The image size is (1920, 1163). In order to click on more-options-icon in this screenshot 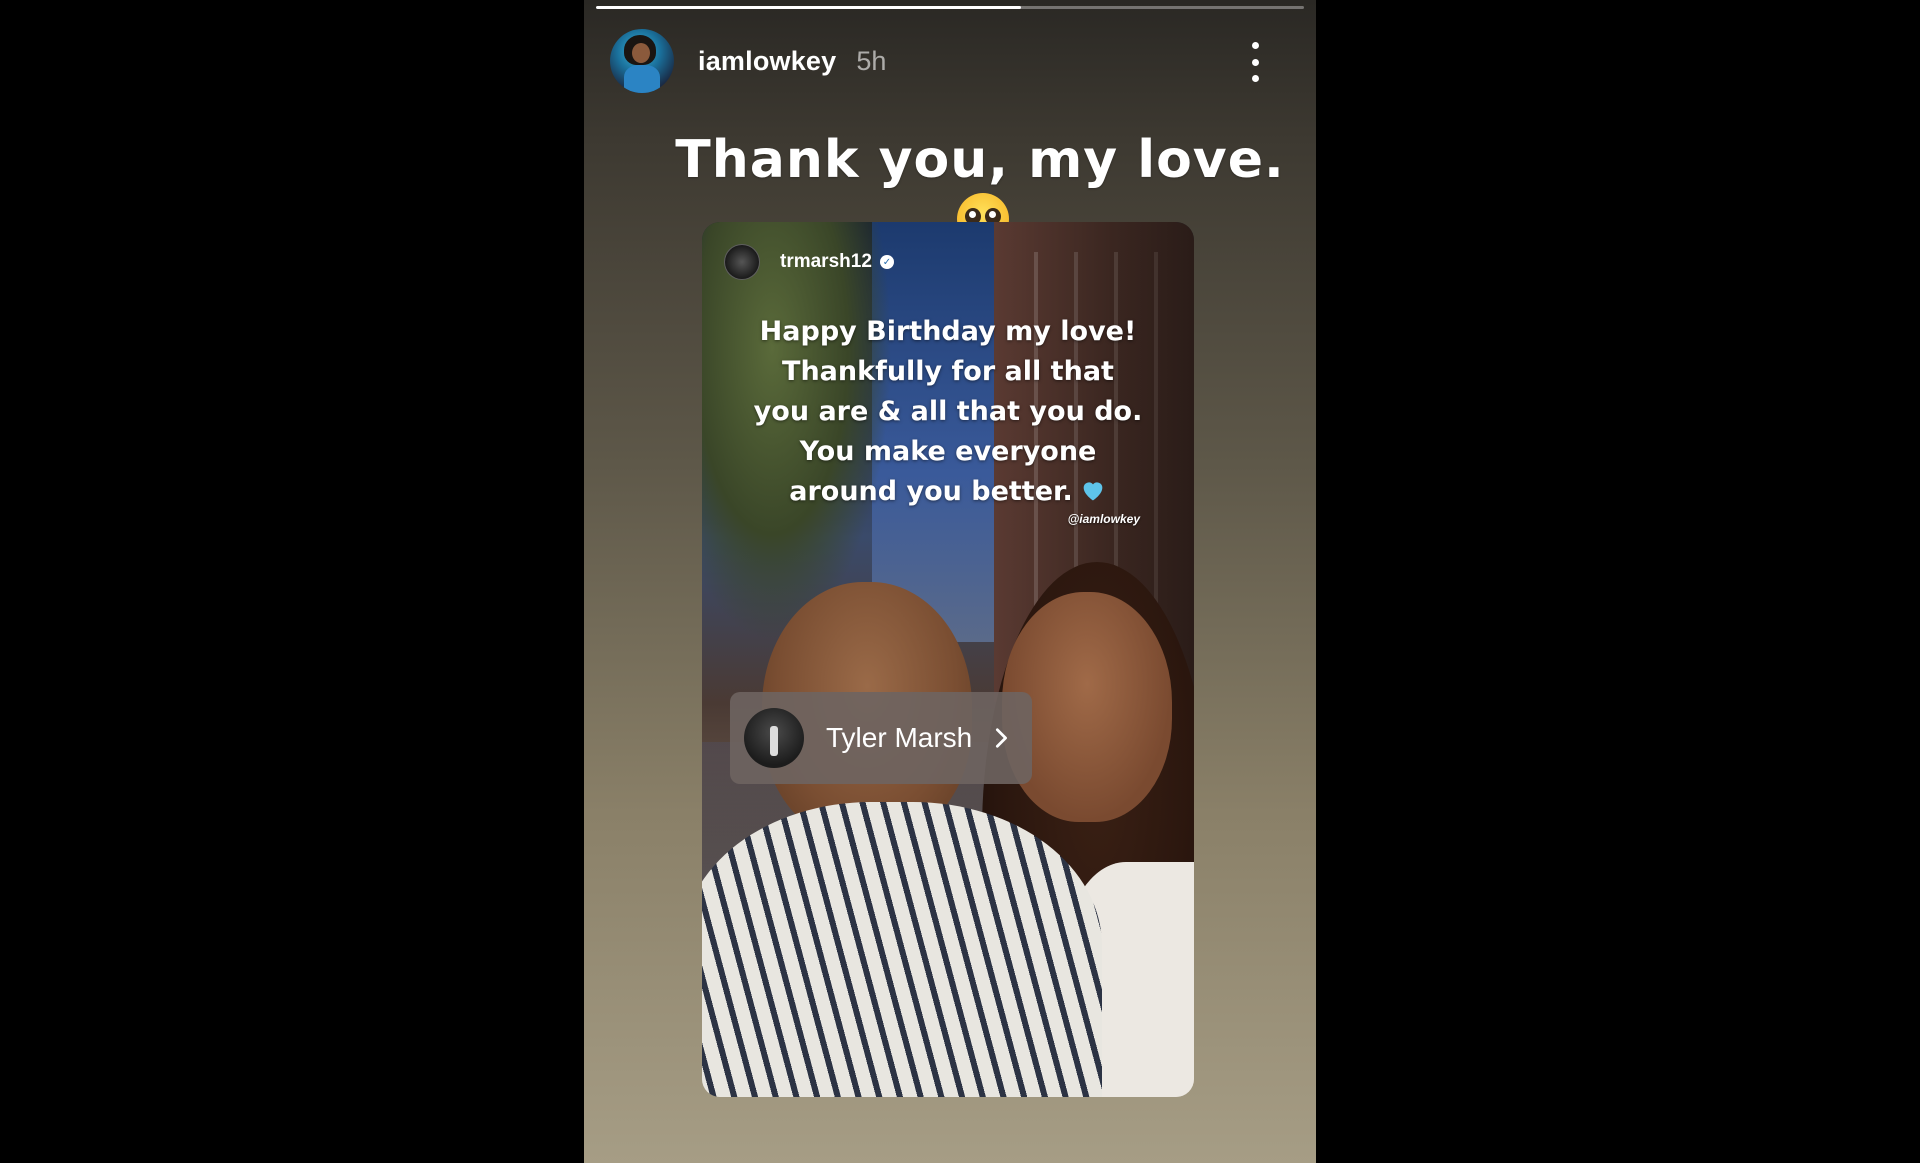, I will do `click(1255, 62)`.